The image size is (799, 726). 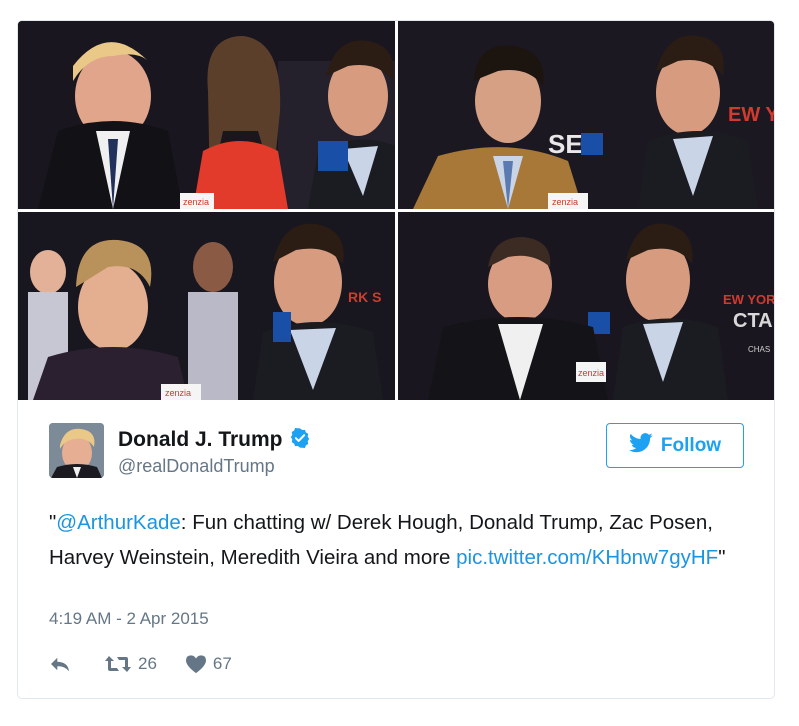 What do you see at coordinates (640, 445) in the screenshot?
I see `bird-icon` at bounding box center [640, 445].